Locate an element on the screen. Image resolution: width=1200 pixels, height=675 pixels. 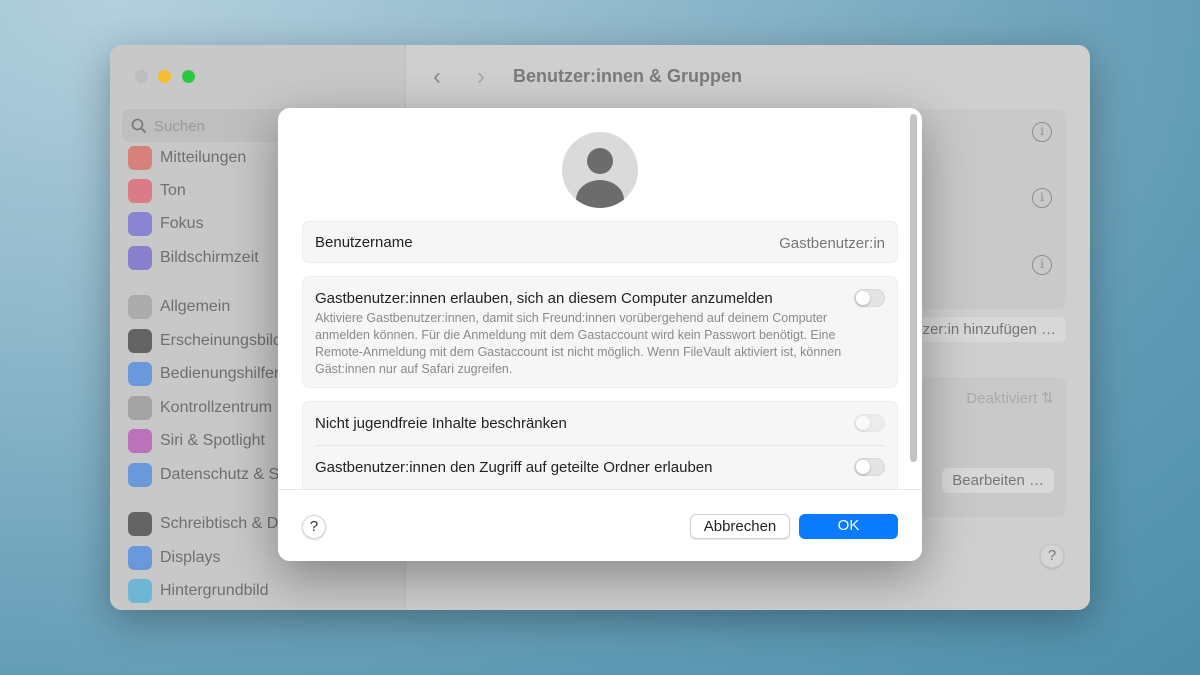
sidebar-item-label: Kontrollzentrum is located at coordinates (216, 407).